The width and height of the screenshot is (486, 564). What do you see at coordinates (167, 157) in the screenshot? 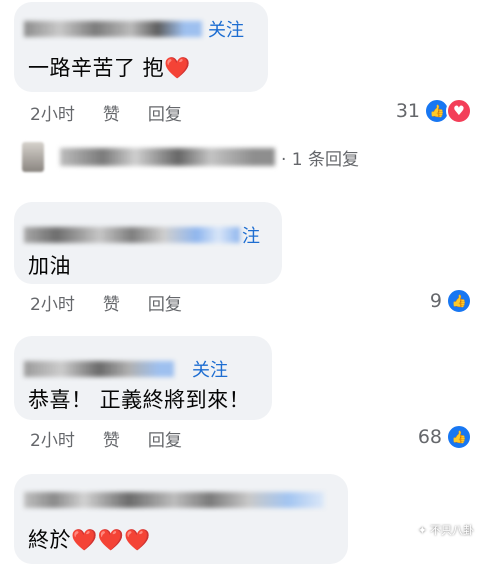
I see `reply-author-blurred` at bounding box center [167, 157].